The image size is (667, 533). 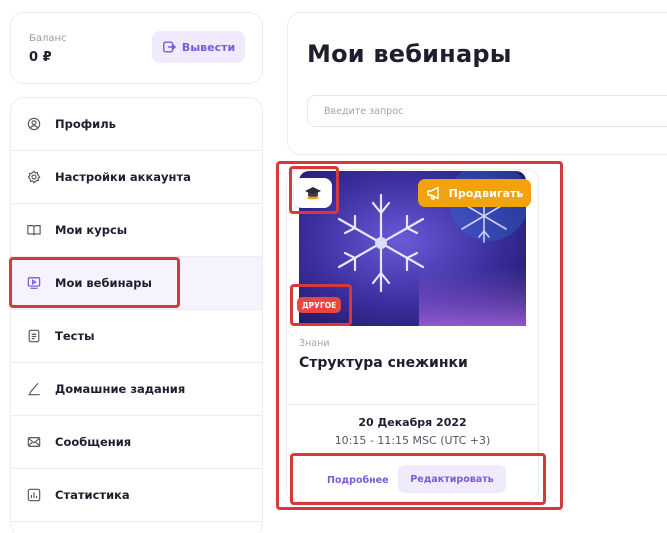 What do you see at coordinates (452, 479) in the screenshot?
I see `edit-button: Редактировать` at bounding box center [452, 479].